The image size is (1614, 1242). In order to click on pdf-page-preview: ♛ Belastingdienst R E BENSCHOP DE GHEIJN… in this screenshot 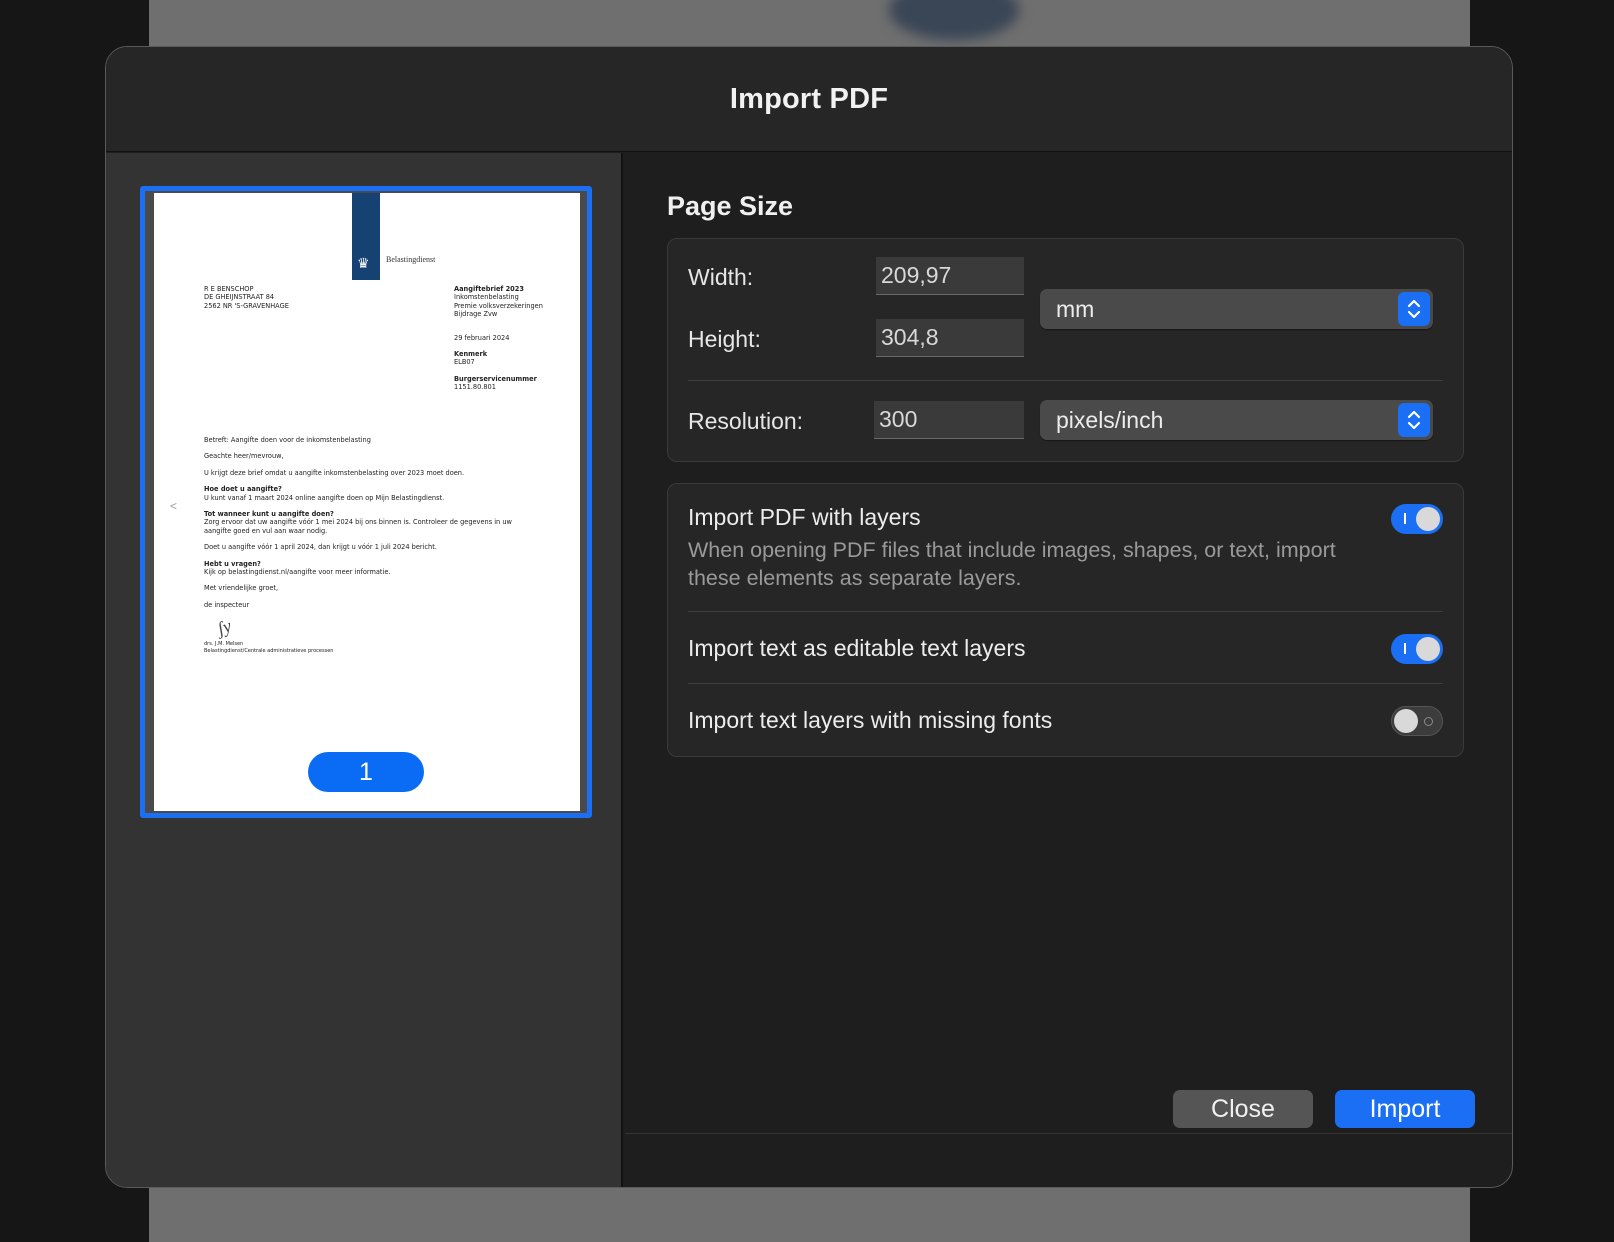, I will do `click(367, 502)`.